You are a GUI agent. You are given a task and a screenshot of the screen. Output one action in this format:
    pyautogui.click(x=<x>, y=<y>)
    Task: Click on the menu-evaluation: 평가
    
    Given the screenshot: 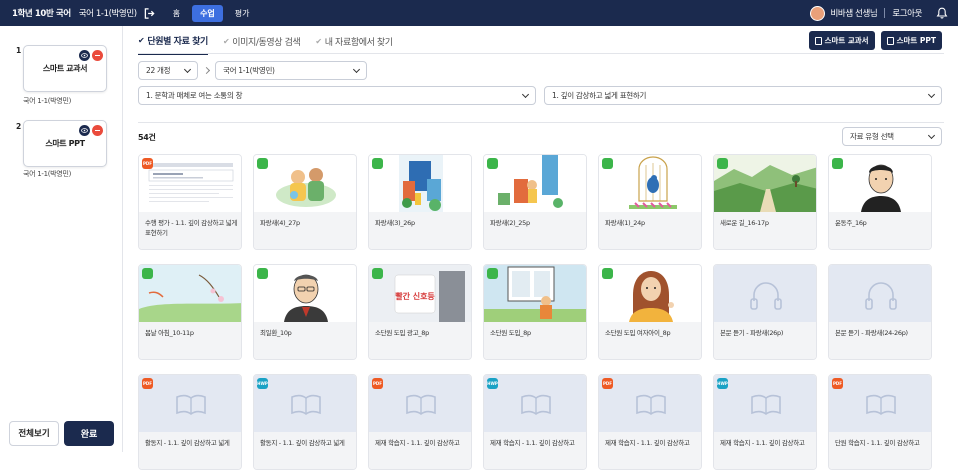 What is the action you would take?
    pyautogui.click(x=242, y=13)
    